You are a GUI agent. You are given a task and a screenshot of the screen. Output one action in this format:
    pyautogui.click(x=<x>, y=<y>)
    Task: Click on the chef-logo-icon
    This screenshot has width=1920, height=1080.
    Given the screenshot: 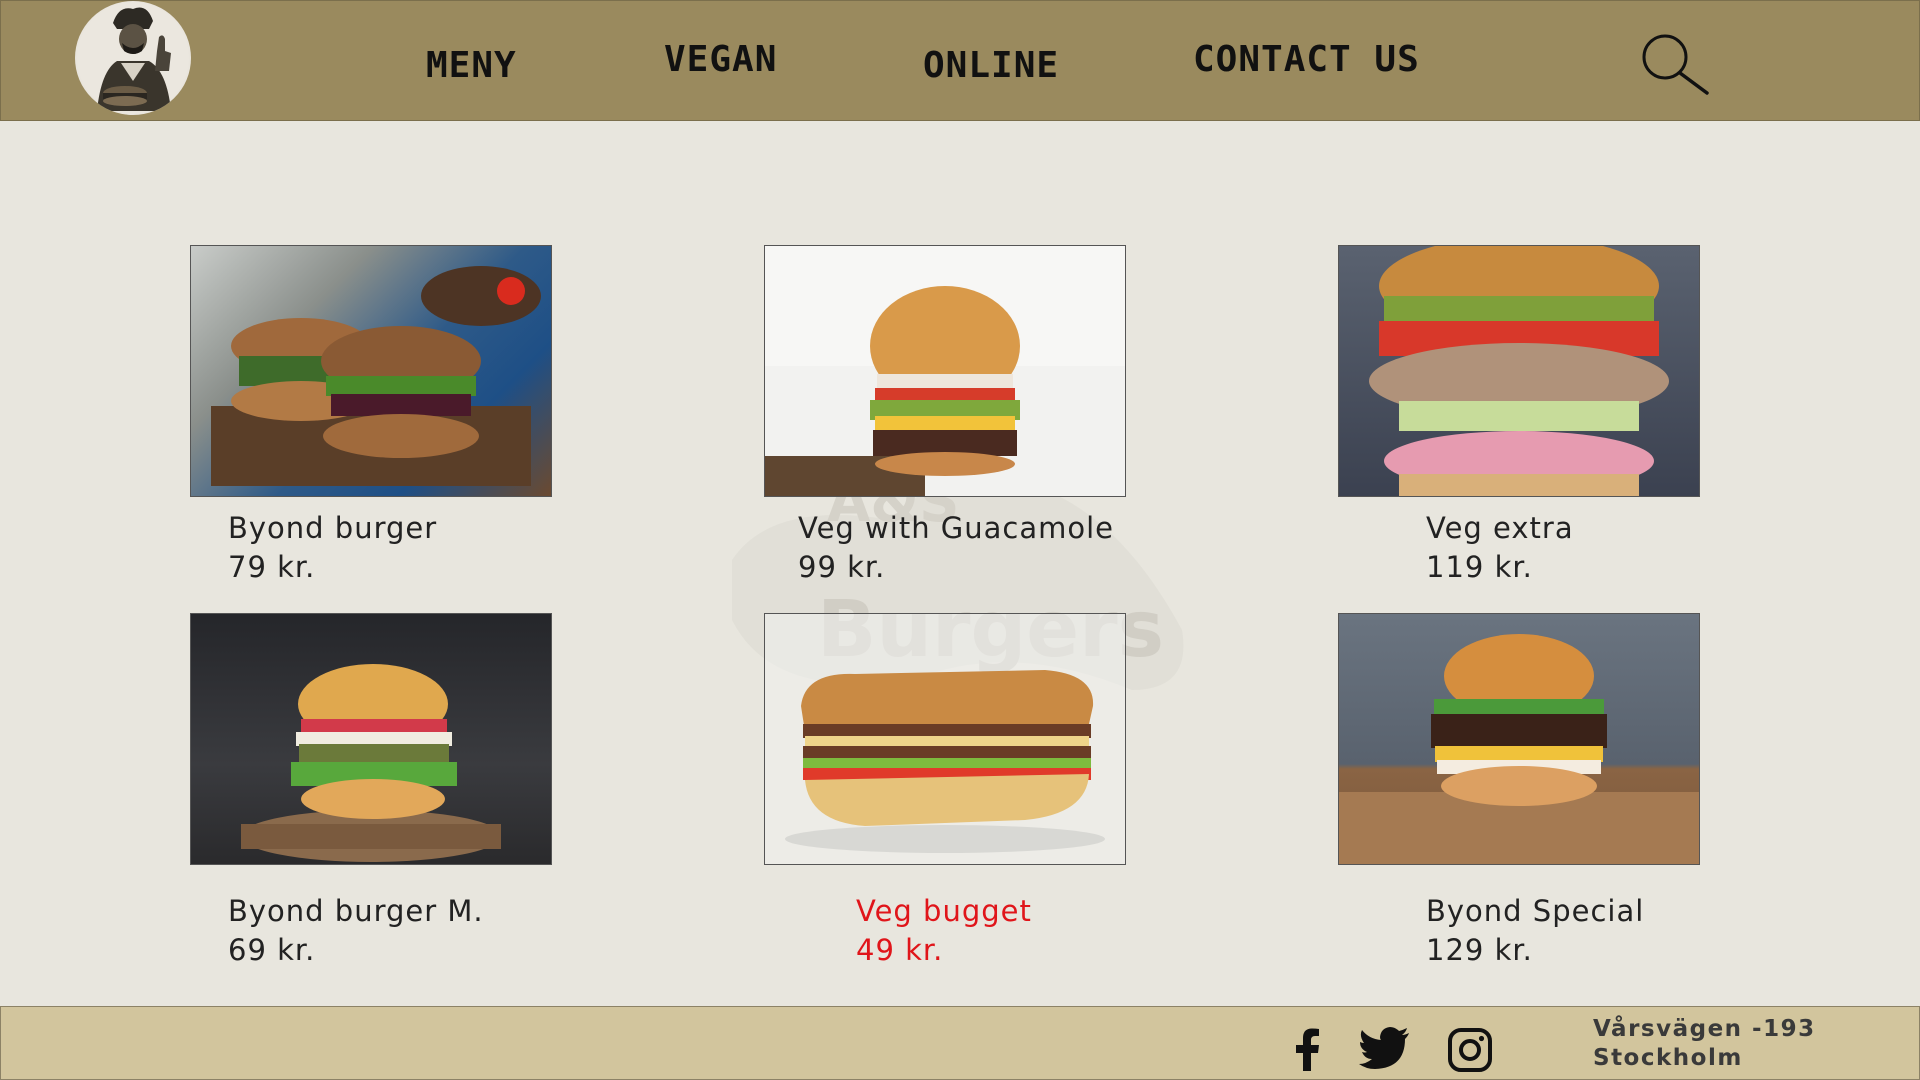 What is the action you would take?
    pyautogui.click(x=133, y=58)
    